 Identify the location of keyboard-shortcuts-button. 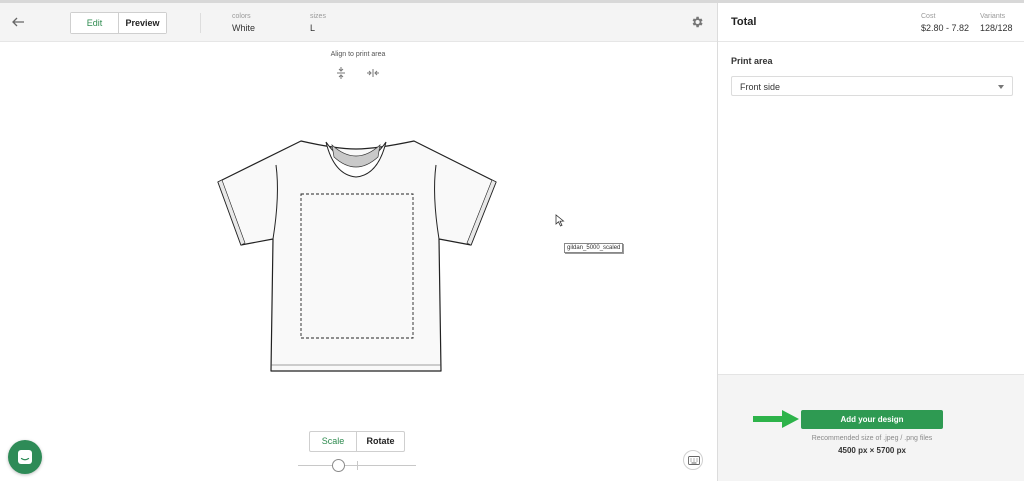
(693, 460).